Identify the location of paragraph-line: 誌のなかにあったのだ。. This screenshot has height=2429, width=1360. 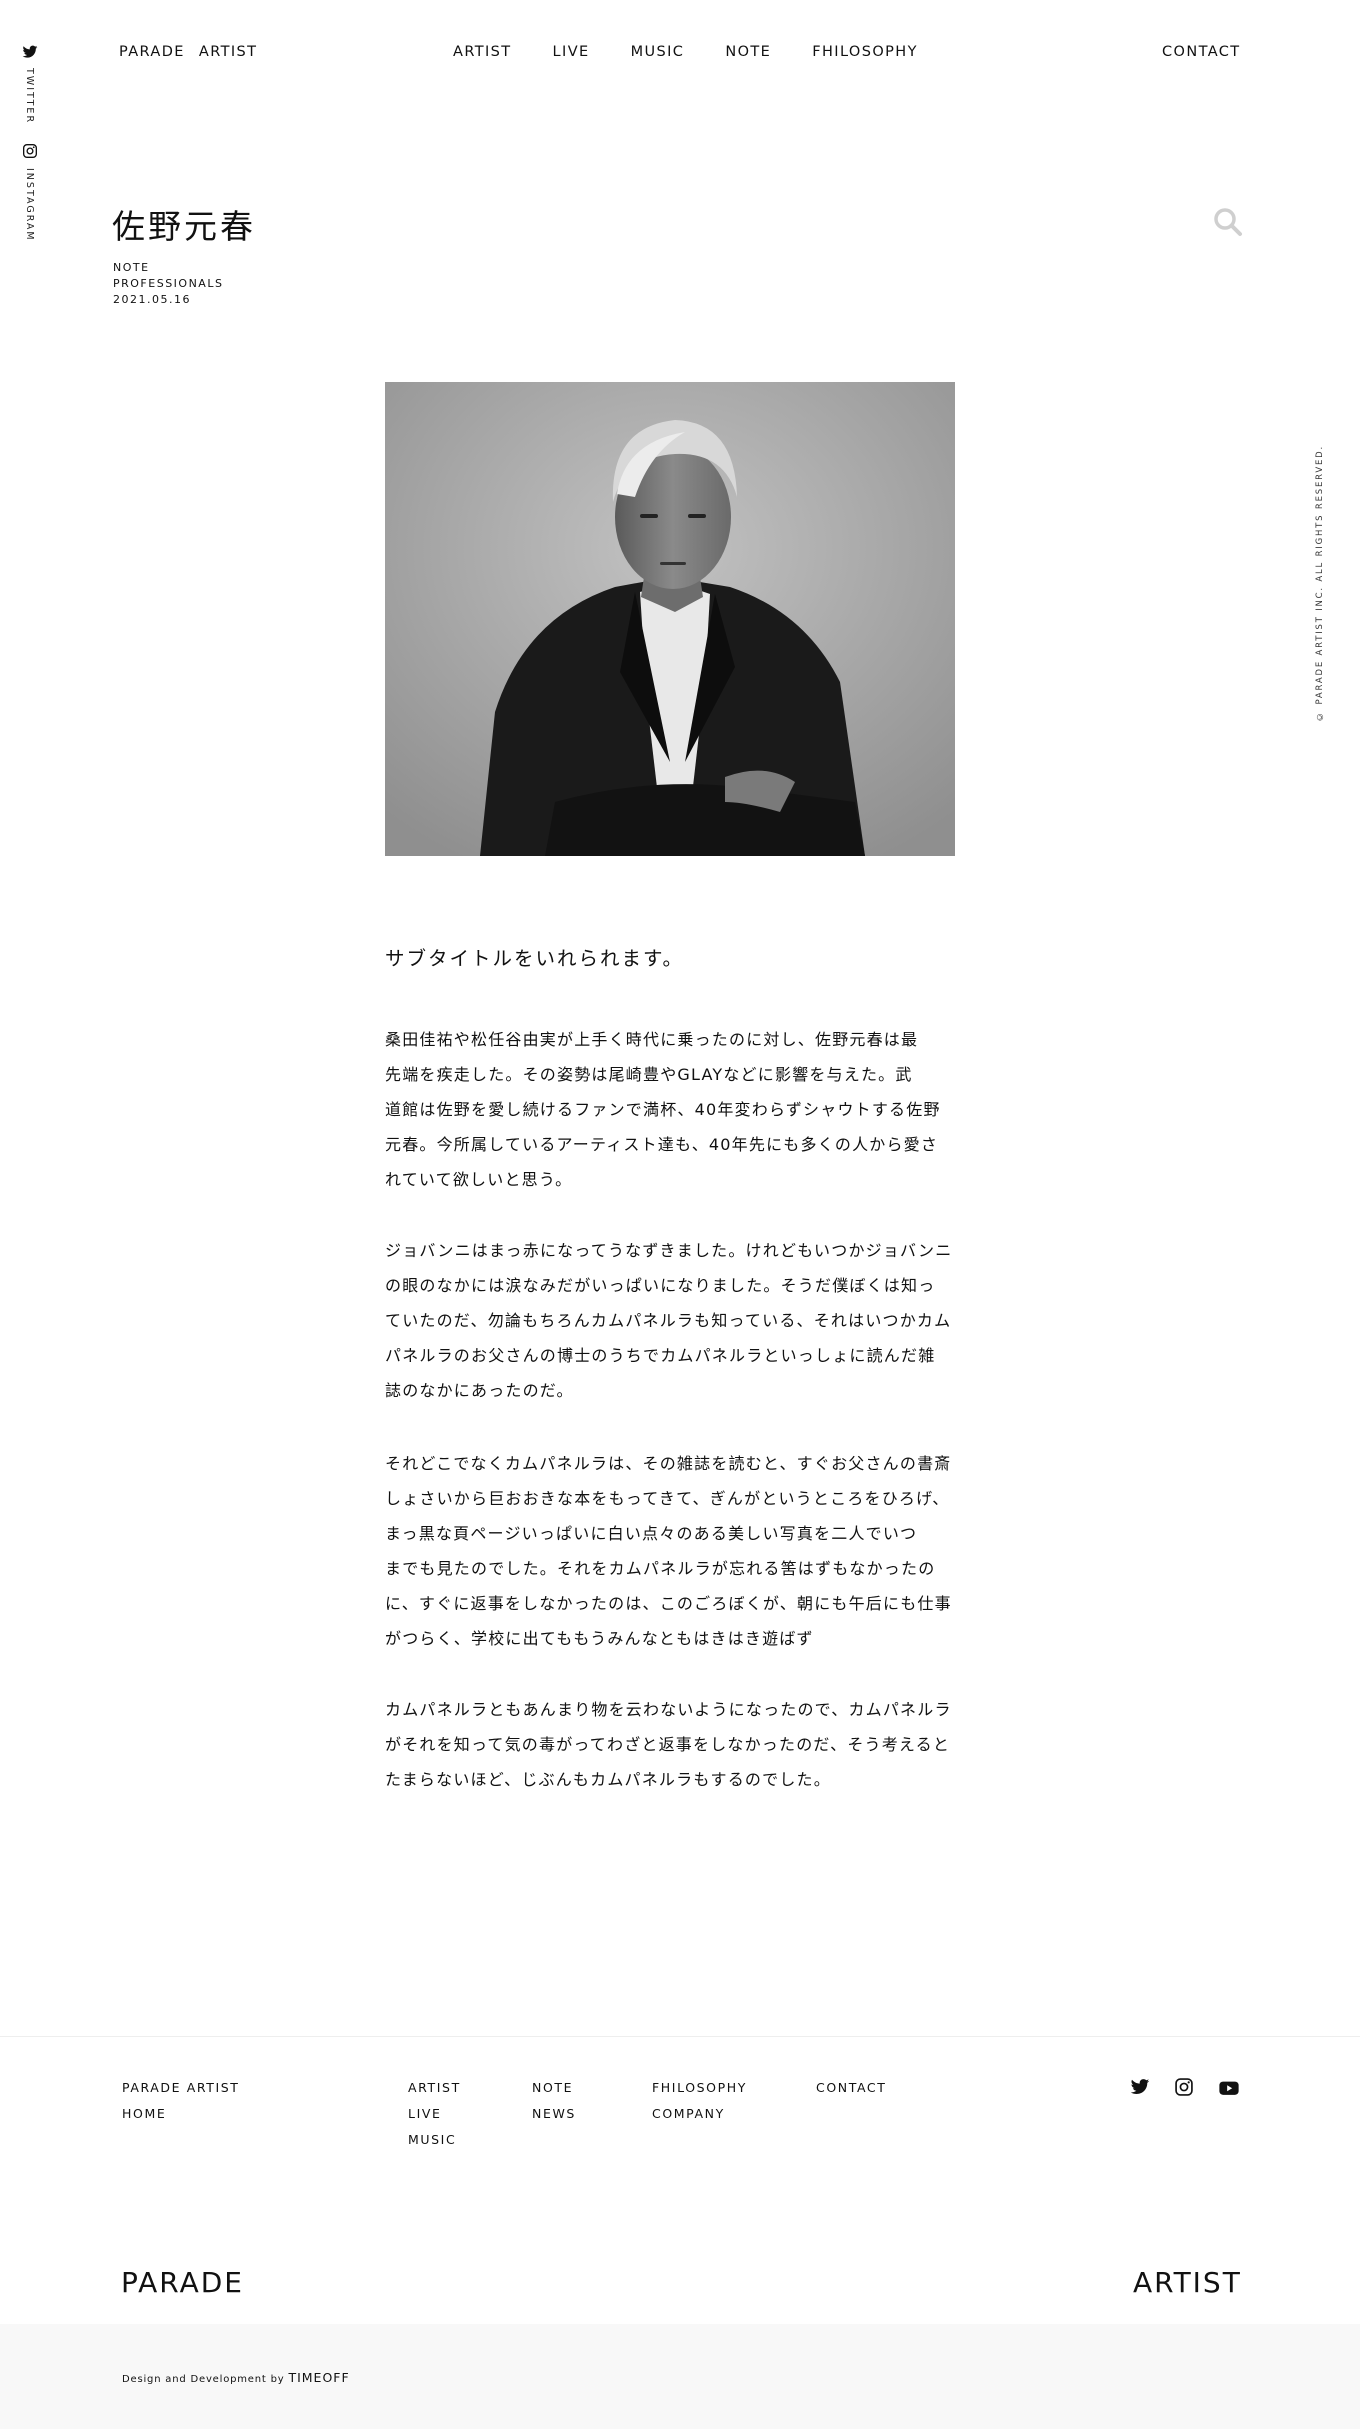
(479, 1390).